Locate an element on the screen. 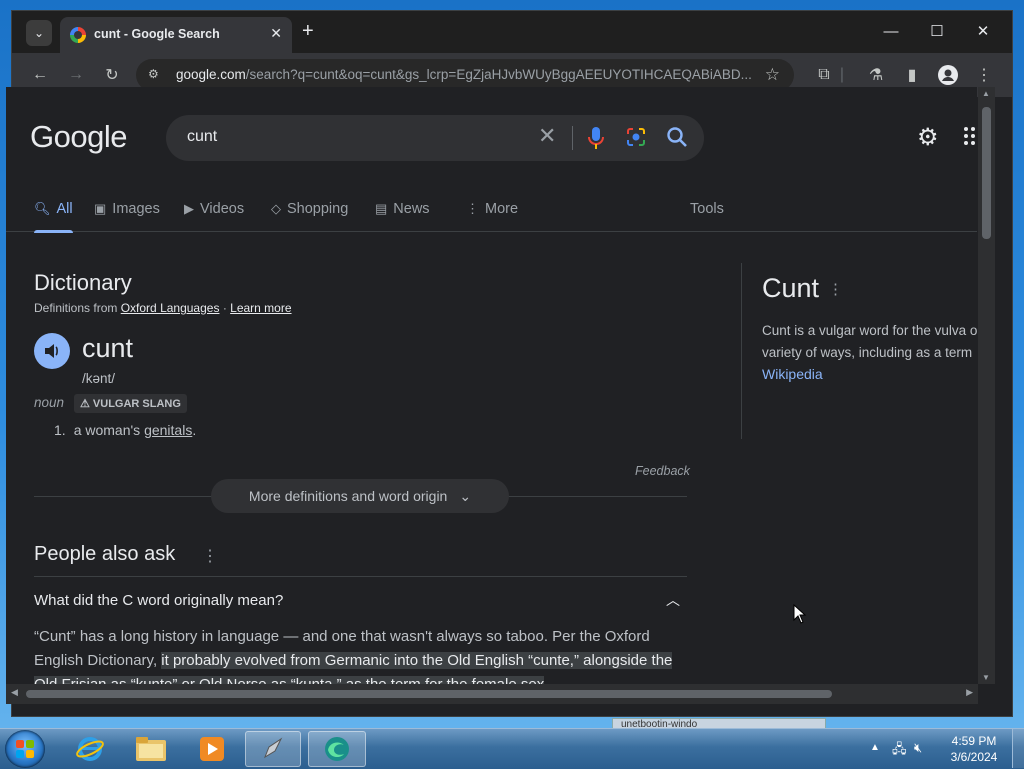 The height and width of the screenshot is (769, 1024). extensions-icon: ⧉ is located at coordinates (824, 75).